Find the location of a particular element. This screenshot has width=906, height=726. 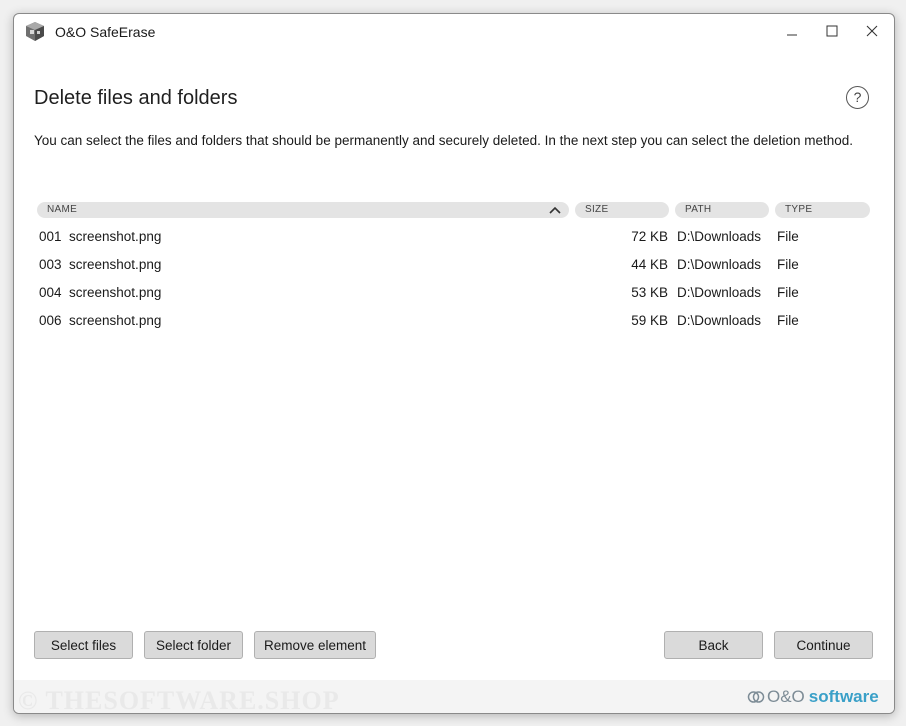

select-folder-button: Select folder is located at coordinates (193, 645).